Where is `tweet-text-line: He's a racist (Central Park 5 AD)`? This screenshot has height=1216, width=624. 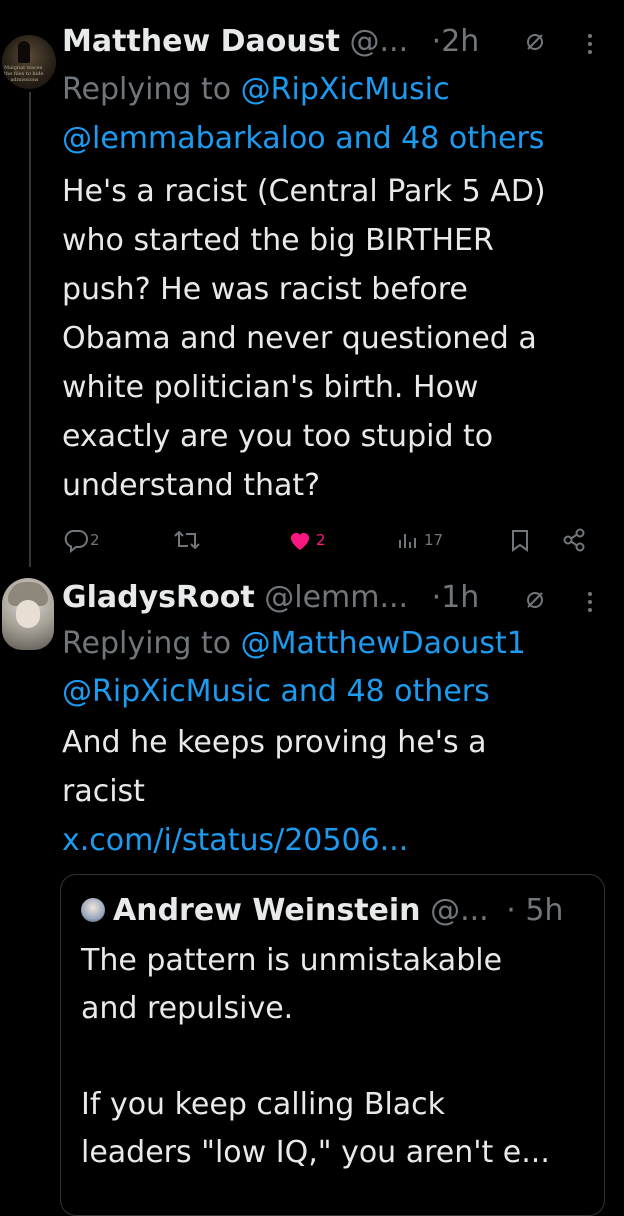
tweet-text-line: He's a racist (Central Park 5 AD) is located at coordinates (304, 191).